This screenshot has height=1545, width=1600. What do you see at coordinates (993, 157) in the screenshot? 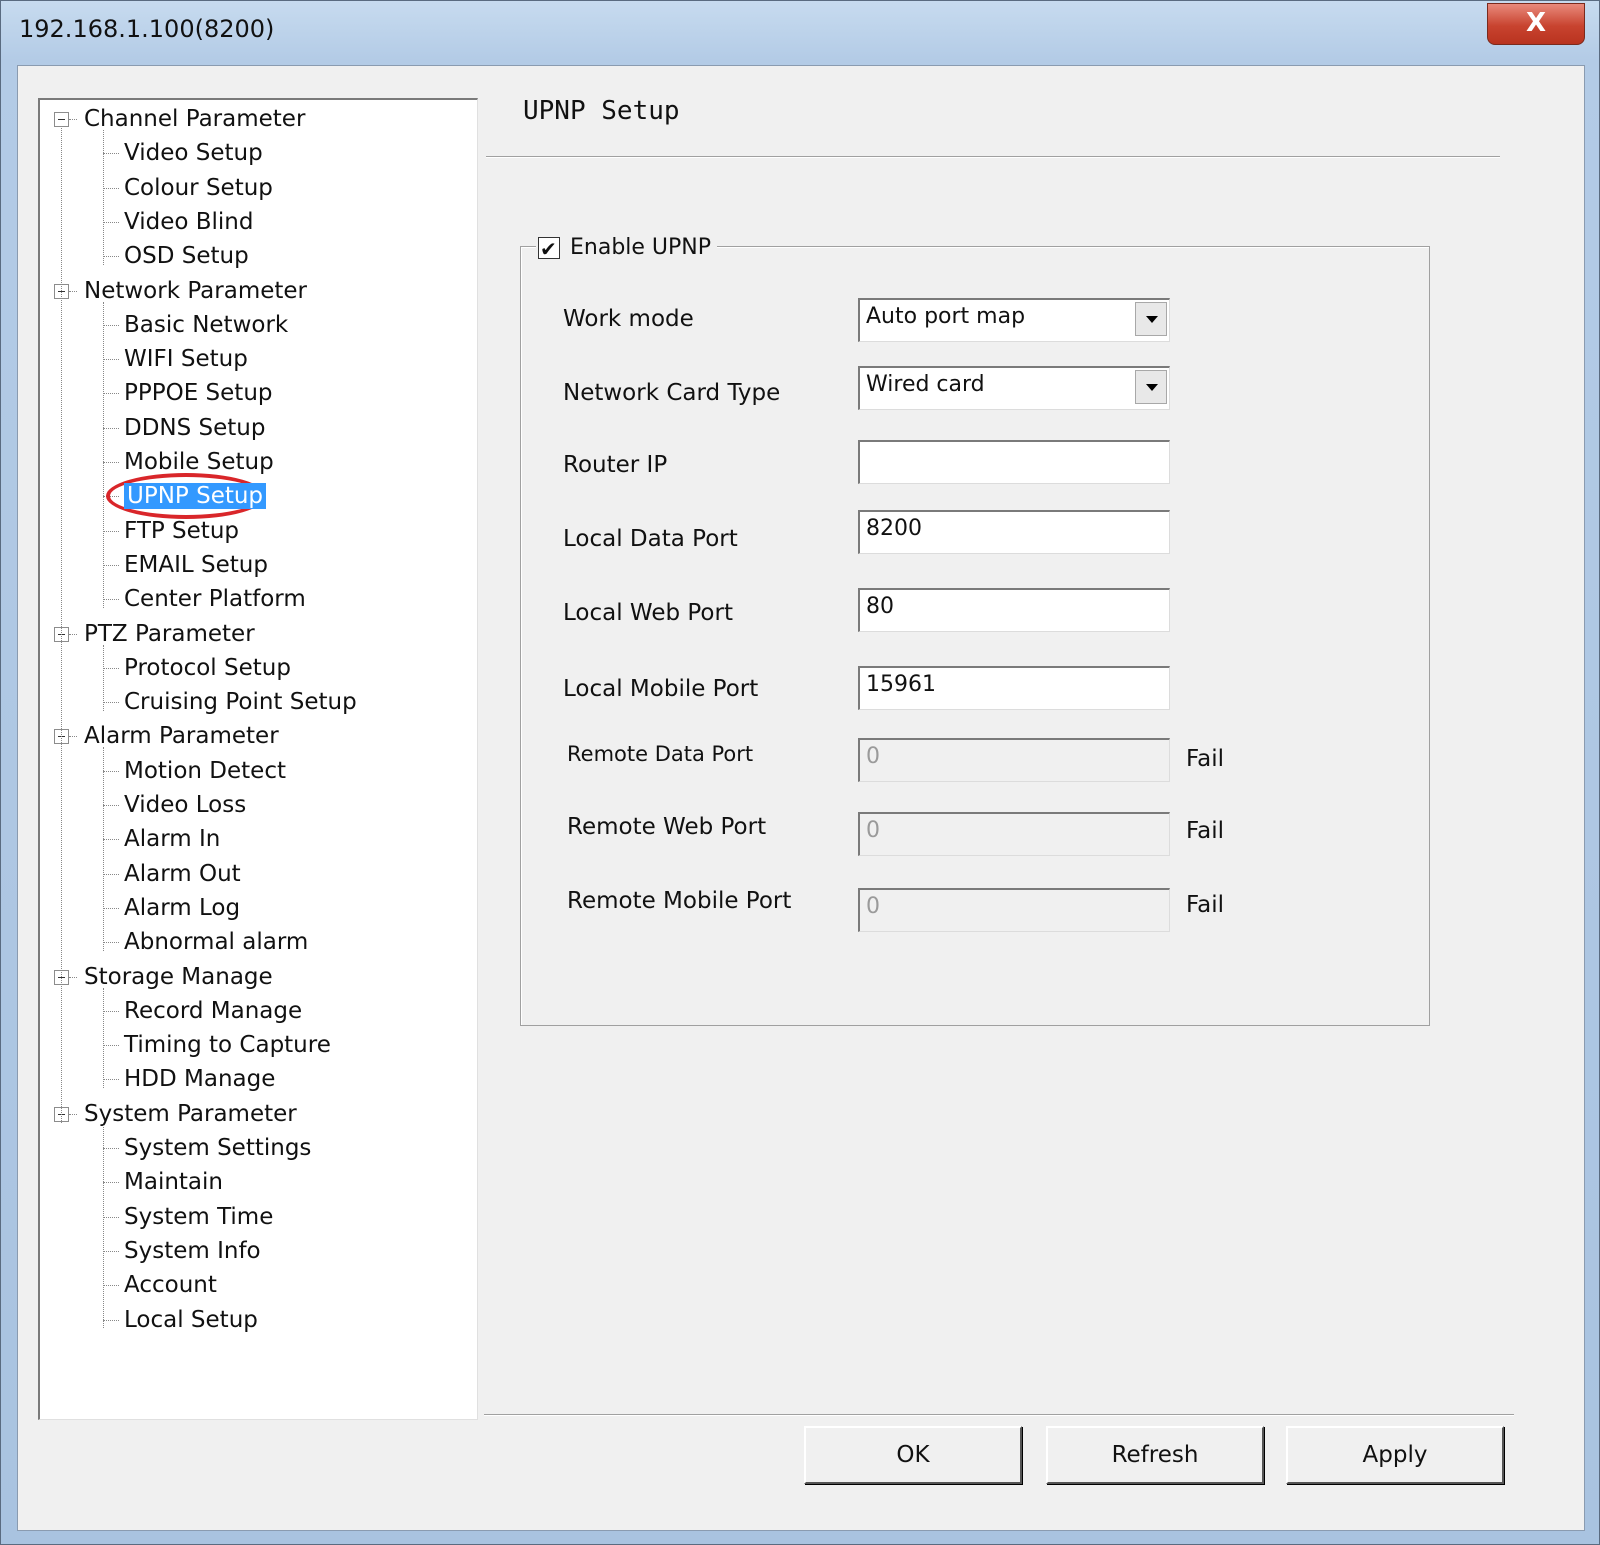
I see `heading-separator` at bounding box center [993, 157].